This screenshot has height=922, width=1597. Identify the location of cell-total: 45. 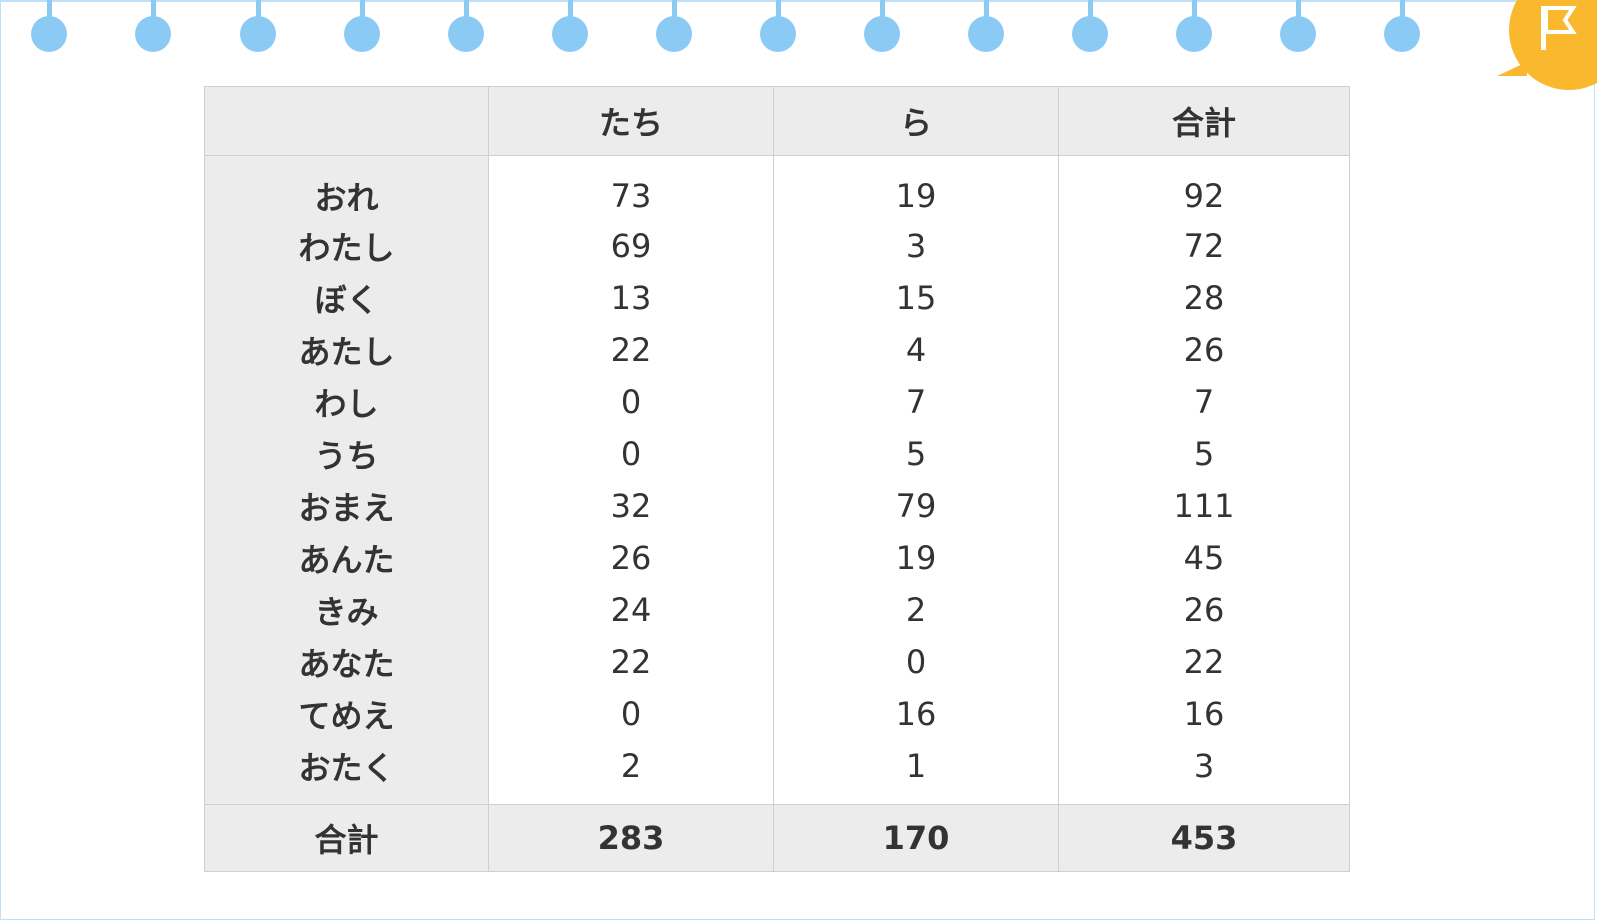
(1204, 558).